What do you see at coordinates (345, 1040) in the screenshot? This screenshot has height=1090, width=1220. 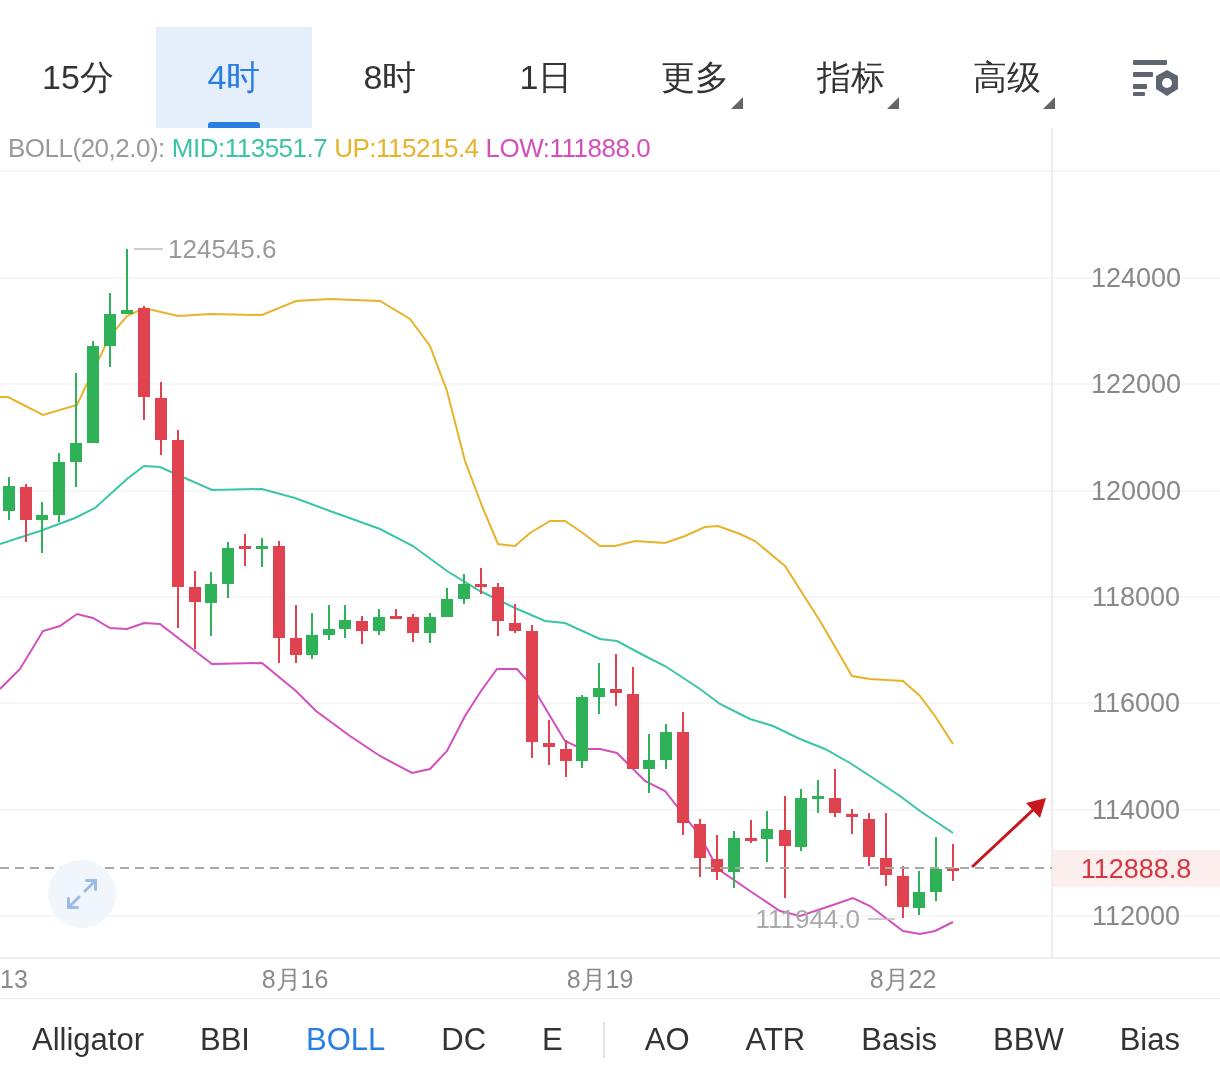 I see `indicator-tab: BOLL` at bounding box center [345, 1040].